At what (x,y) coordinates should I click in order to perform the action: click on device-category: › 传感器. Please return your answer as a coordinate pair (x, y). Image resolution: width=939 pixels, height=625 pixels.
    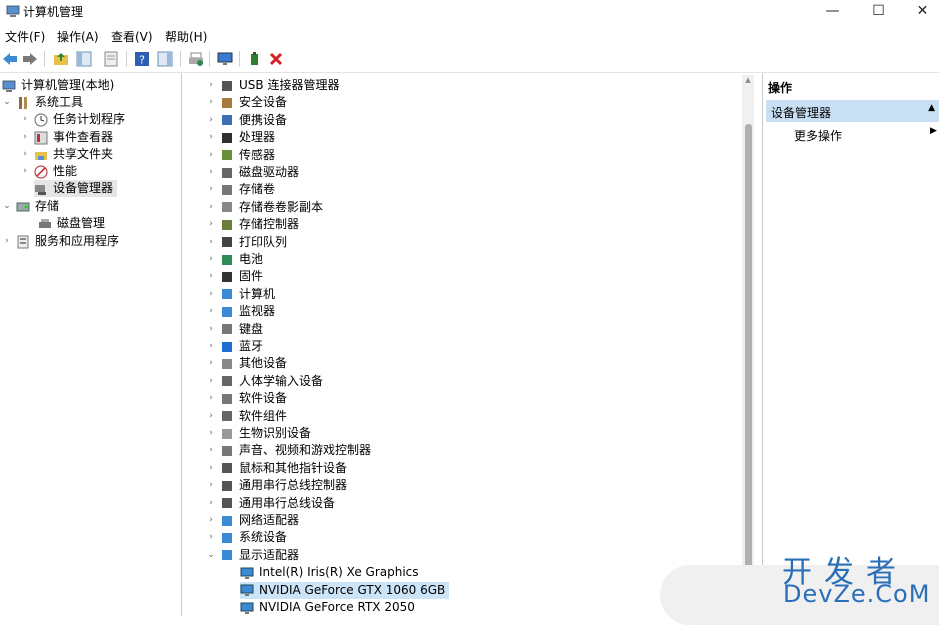
    Looking at the image, I should click on (240, 155).